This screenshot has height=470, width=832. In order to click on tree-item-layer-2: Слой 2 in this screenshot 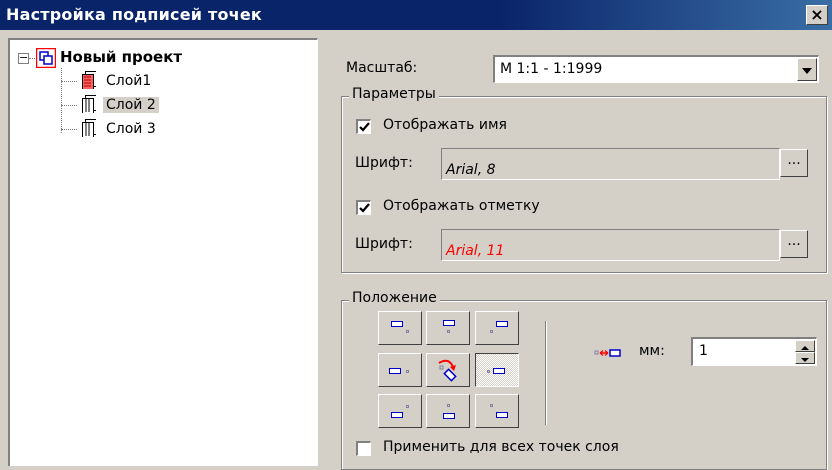, I will do `click(131, 105)`.